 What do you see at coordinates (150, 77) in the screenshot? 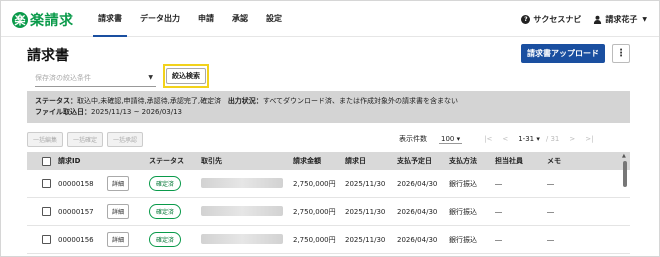
I see `dropdown-arrow-icon: ▼` at bounding box center [150, 77].